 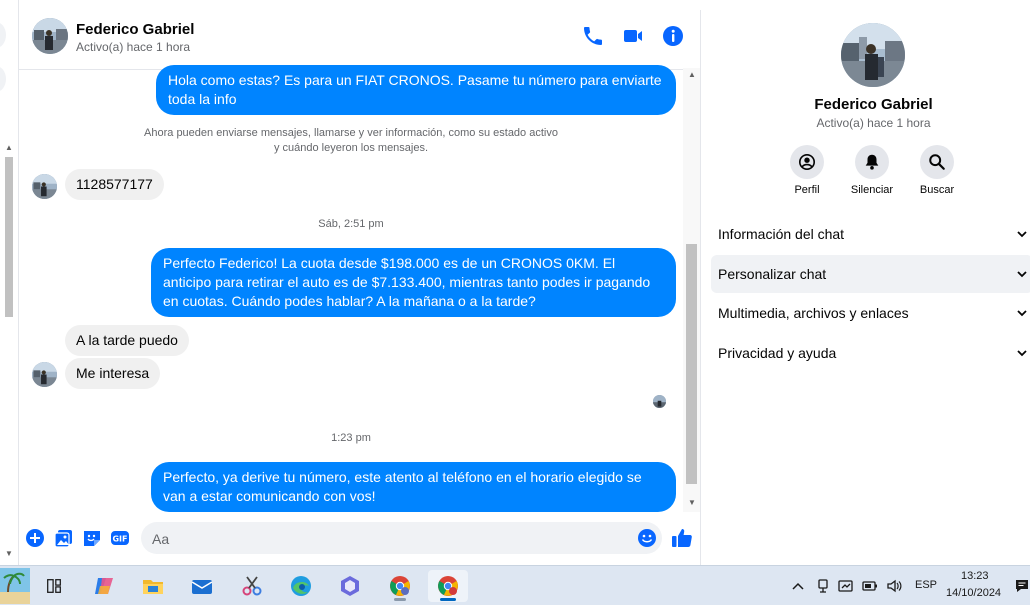 I want to click on more-actions-button, so click(x=35, y=538).